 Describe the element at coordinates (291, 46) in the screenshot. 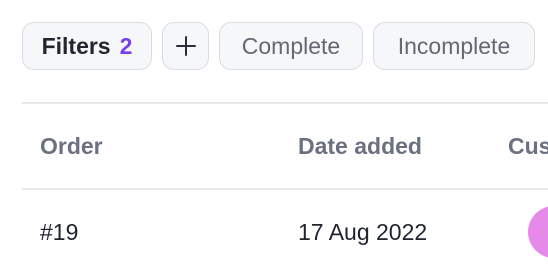

I see `filter-chip-complete: Complete` at that location.